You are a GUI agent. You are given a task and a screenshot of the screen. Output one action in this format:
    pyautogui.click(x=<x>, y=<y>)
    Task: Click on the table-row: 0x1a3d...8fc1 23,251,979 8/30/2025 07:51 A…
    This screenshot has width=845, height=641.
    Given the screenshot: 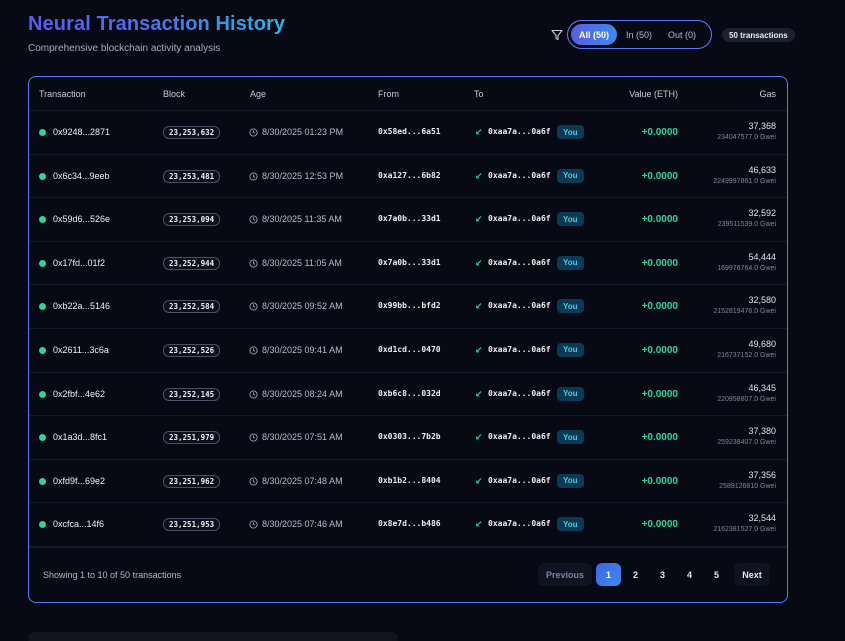 What is the action you would take?
    pyautogui.click(x=408, y=438)
    